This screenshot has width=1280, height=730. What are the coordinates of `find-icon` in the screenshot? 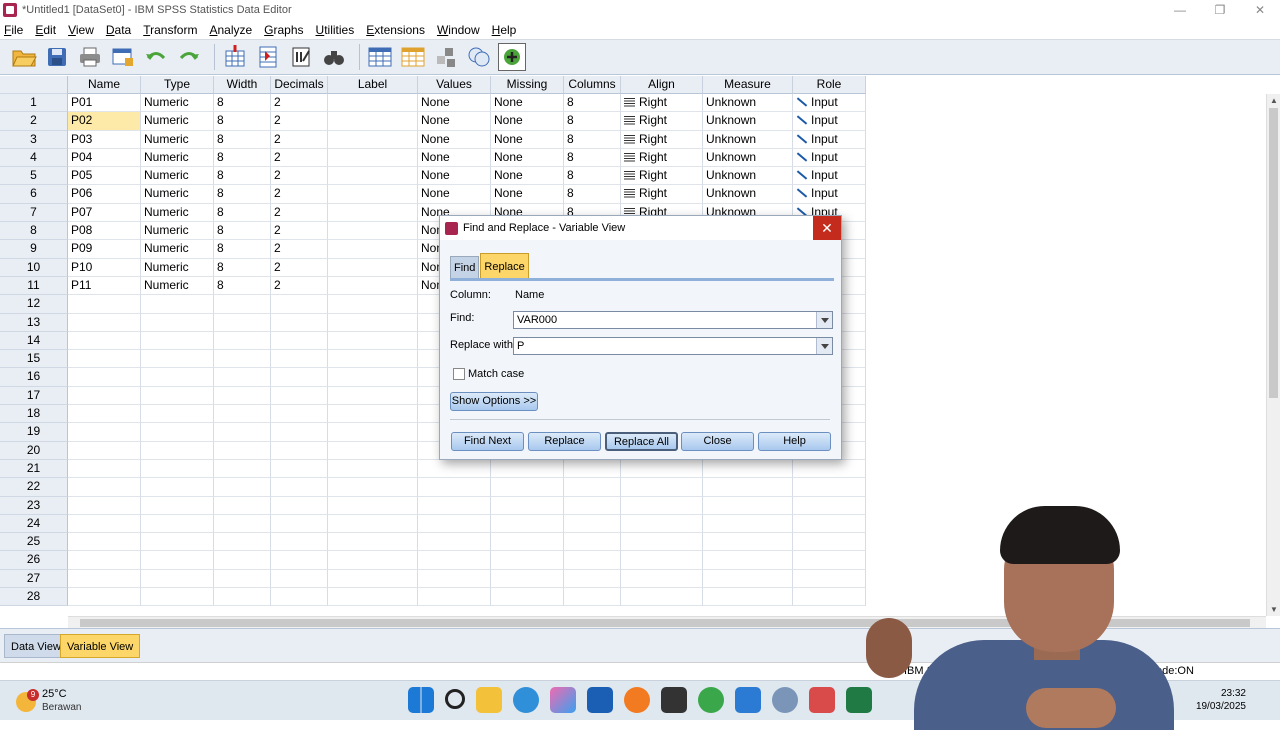 It's located at (334, 57).